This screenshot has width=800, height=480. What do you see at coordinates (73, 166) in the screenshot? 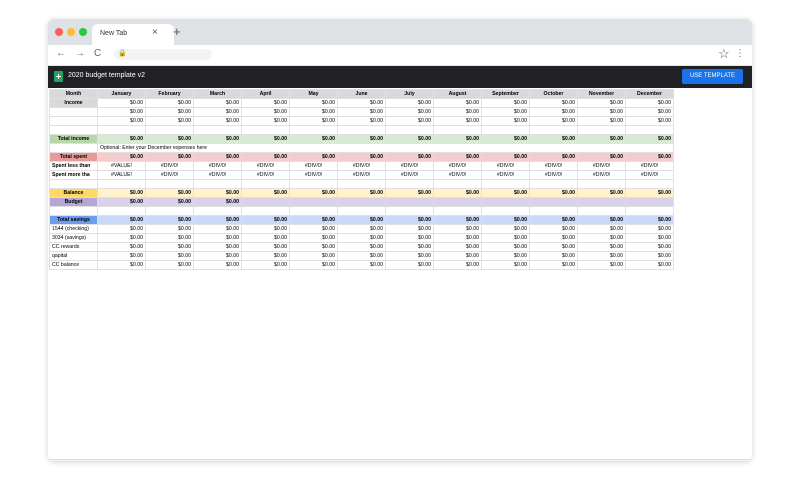
I see `spent-less-label: Spent less than` at bounding box center [73, 166].